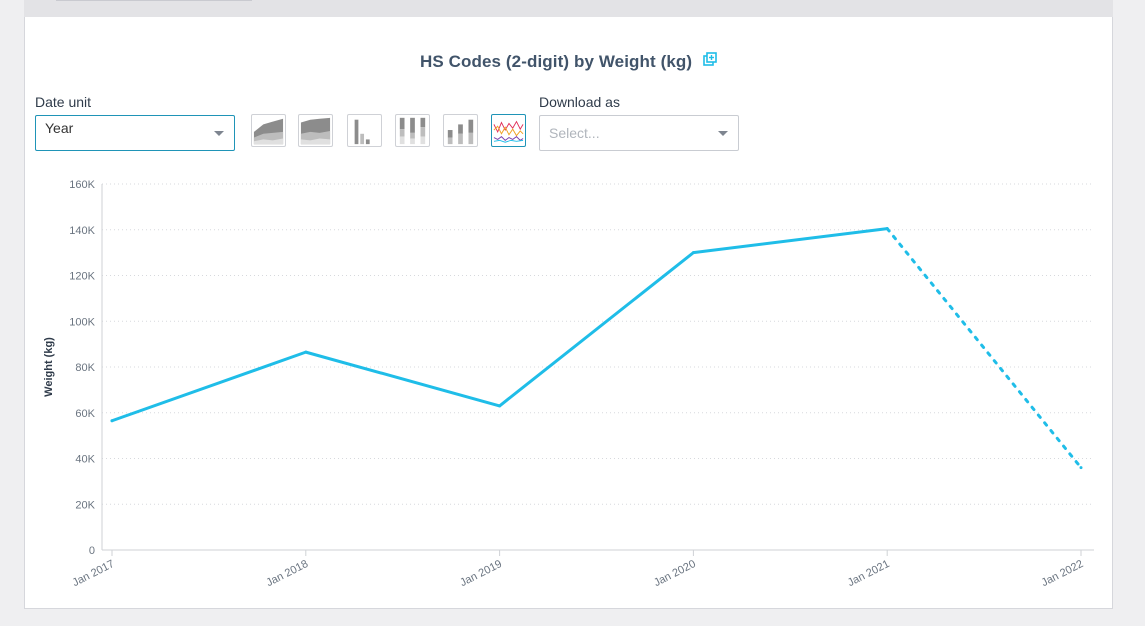  What do you see at coordinates (49, 367) in the screenshot?
I see `y-axis-title: Weight (kg)` at bounding box center [49, 367].